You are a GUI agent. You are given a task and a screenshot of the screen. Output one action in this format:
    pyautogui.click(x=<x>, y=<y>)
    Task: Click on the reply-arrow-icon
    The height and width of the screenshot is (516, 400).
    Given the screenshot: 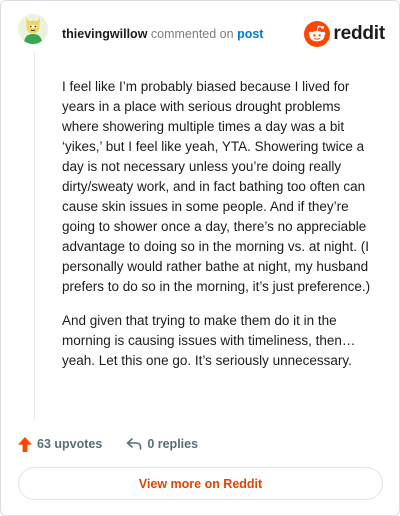 What is the action you would take?
    pyautogui.click(x=134, y=444)
    